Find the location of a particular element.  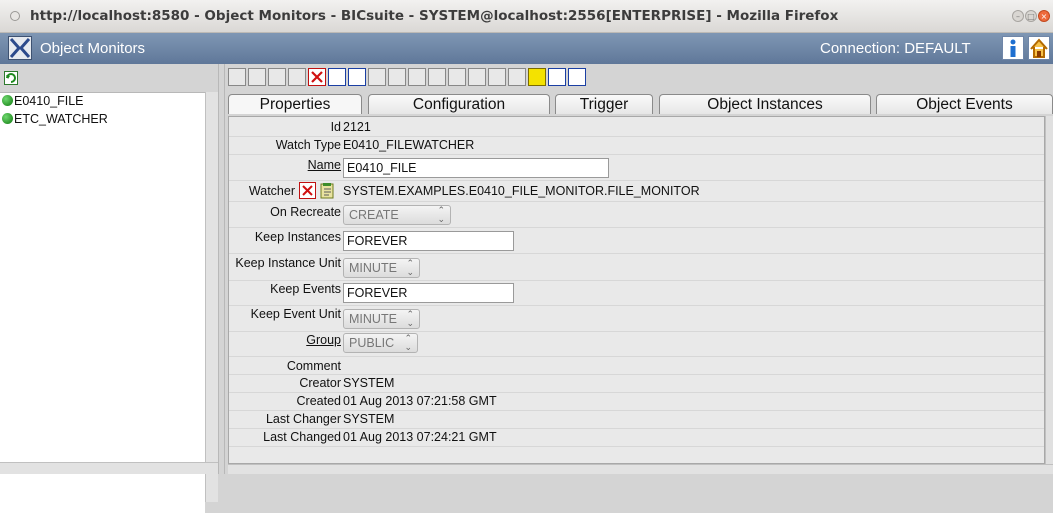

tab-object-instances: Object Instances is located at coordinates (765, 104).